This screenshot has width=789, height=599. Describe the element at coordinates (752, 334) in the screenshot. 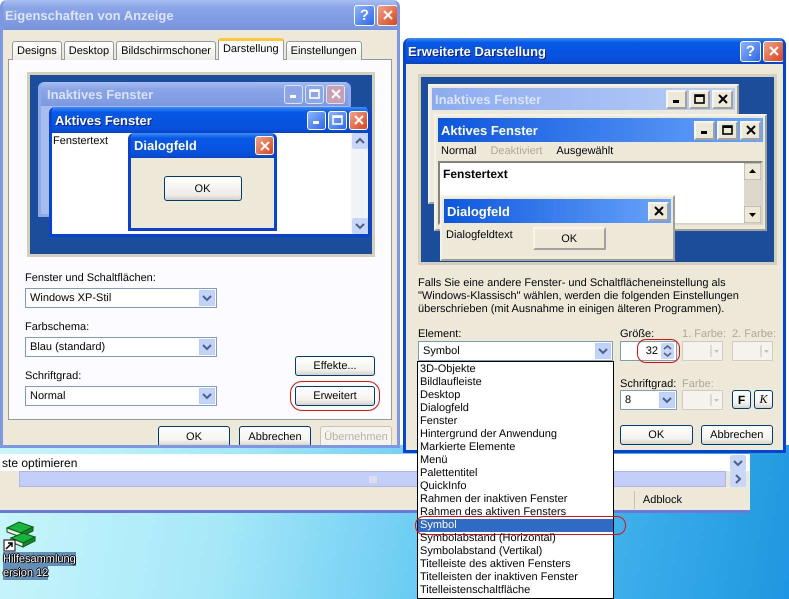

I see `field-label: 2. Farbe:` at that location.